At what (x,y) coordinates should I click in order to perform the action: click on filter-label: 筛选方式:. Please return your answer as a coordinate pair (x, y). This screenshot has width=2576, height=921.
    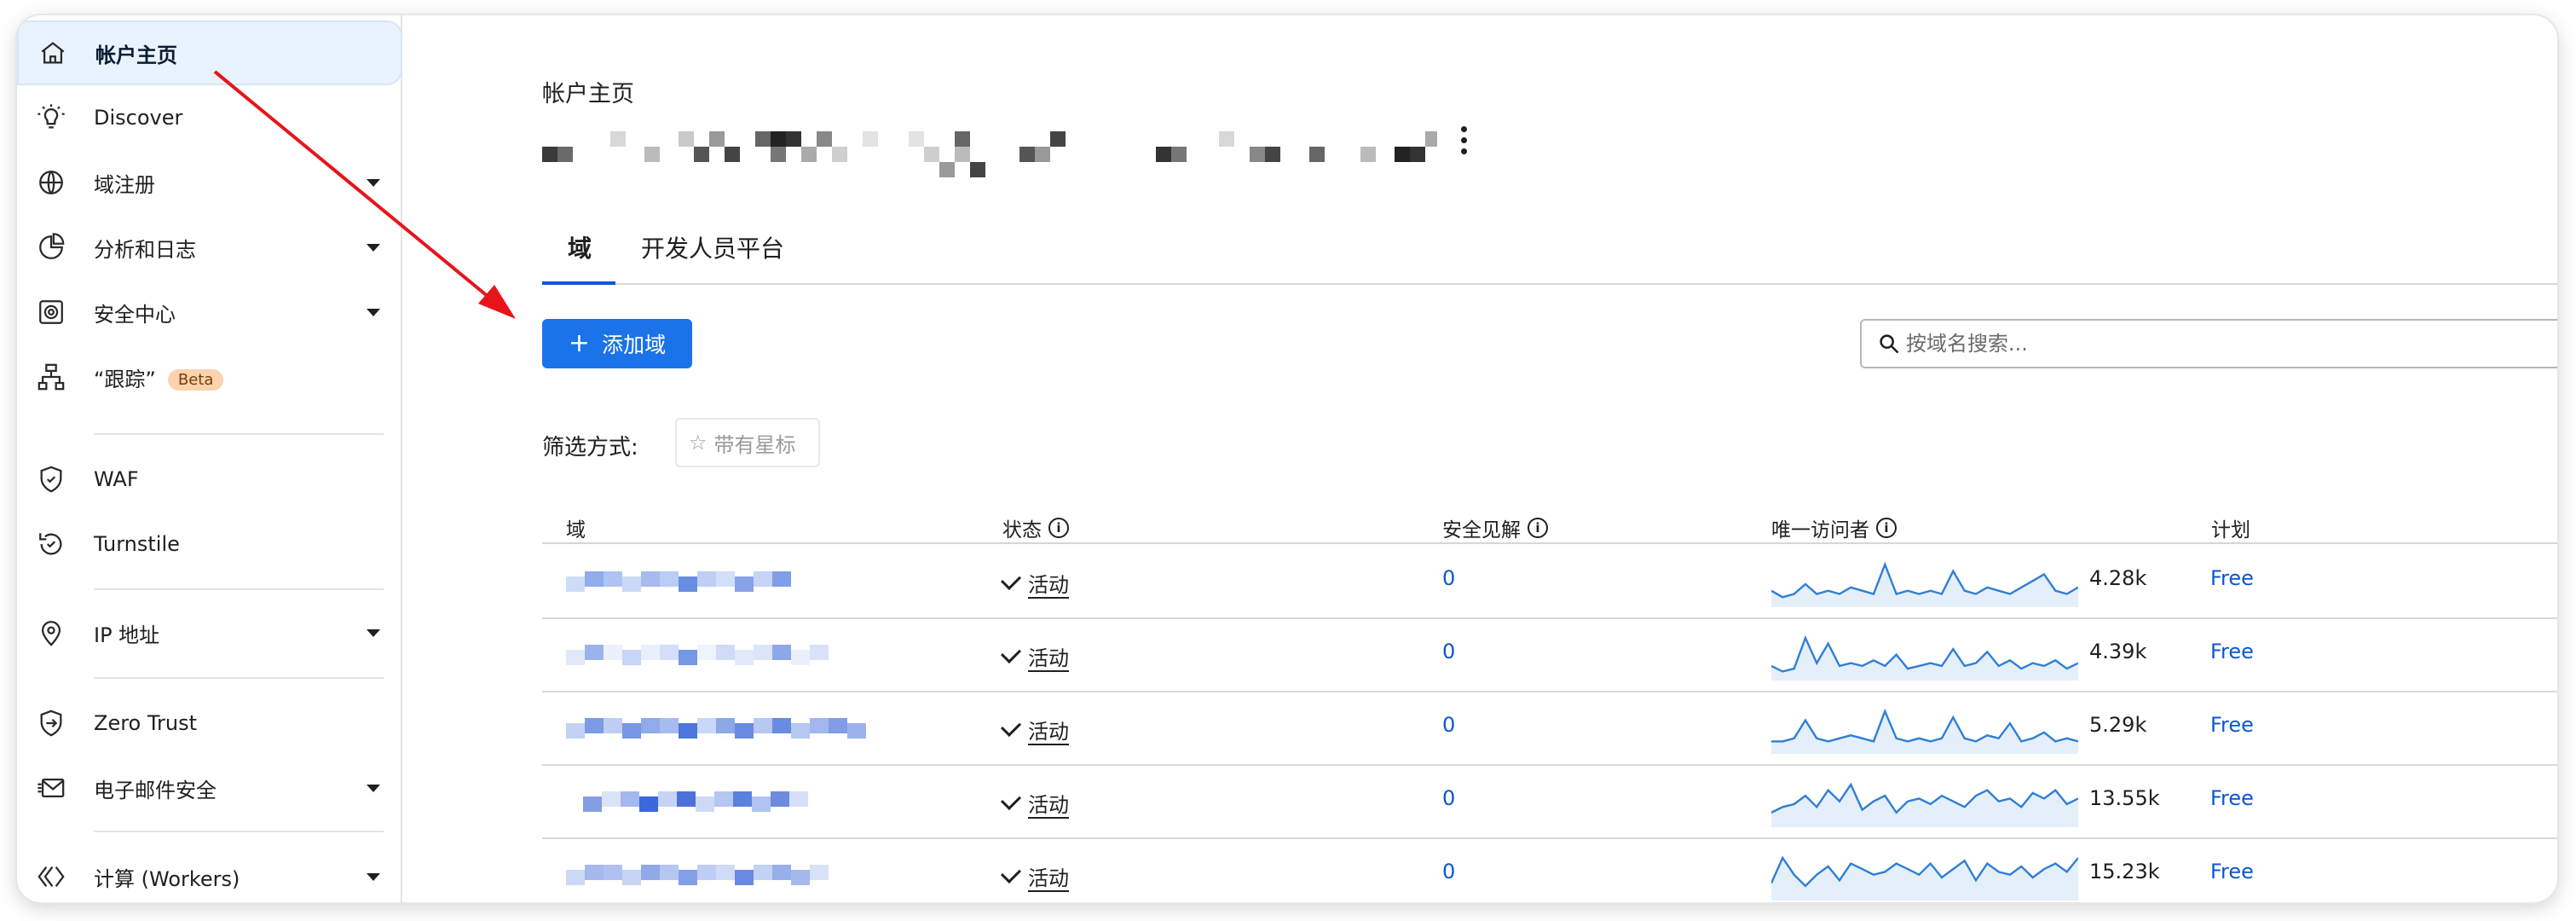
    Looking at the image, I should click on (590, 448).